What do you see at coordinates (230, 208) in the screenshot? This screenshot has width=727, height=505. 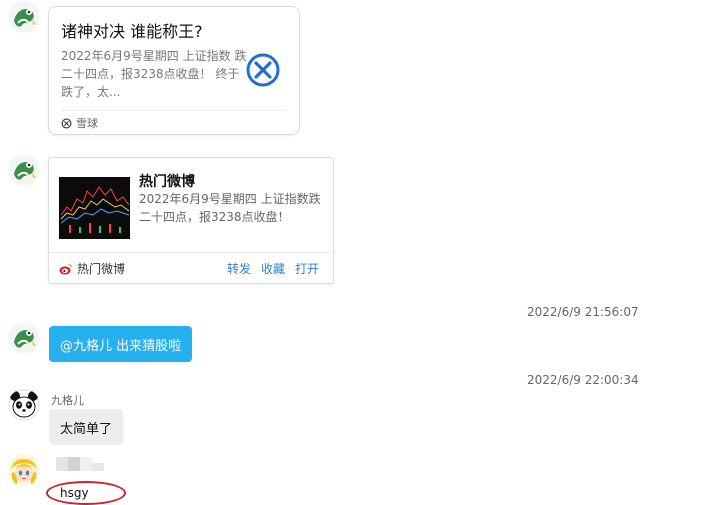 I see `card-description: 2022年6月9号星期四 上证指数跌二十四点，报3238点收盘！` at bounding box center [230, 208].